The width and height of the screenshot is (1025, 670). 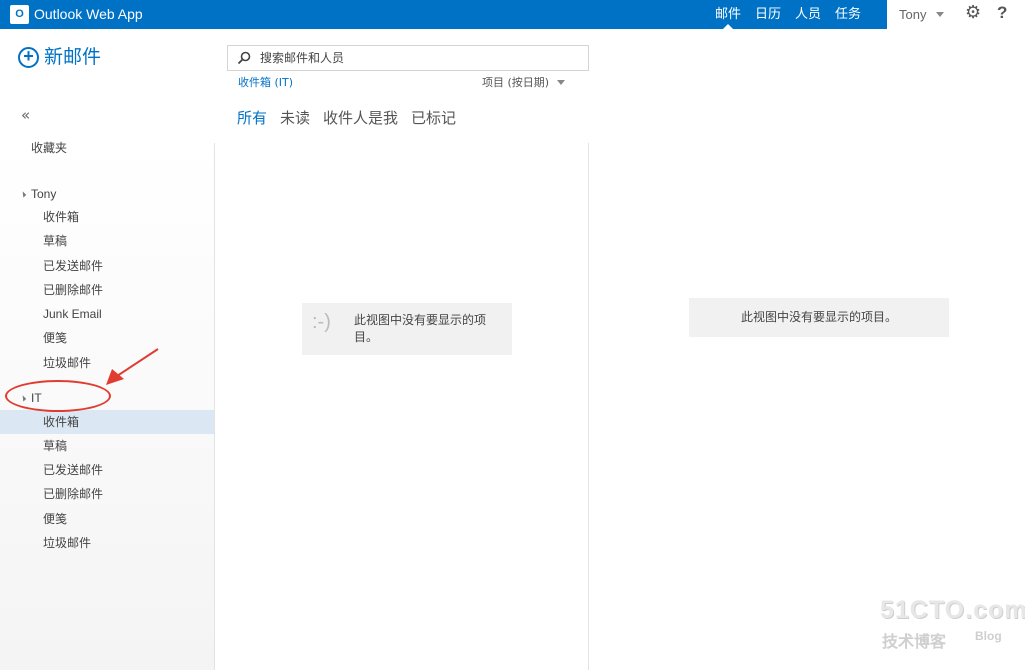 What do you see at coordinates (808, 14) in the screenshot?
I see `nav-people: 人员` at bounding box center [808, 14].